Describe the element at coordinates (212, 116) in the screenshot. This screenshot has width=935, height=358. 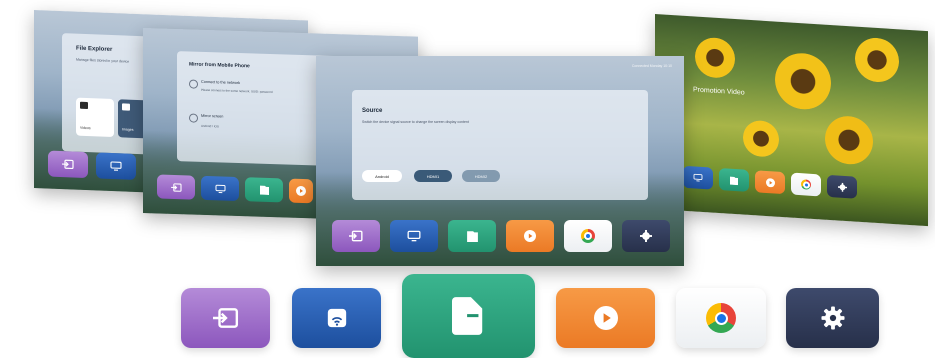
I see `step2-title: Mirror screen` at that location.